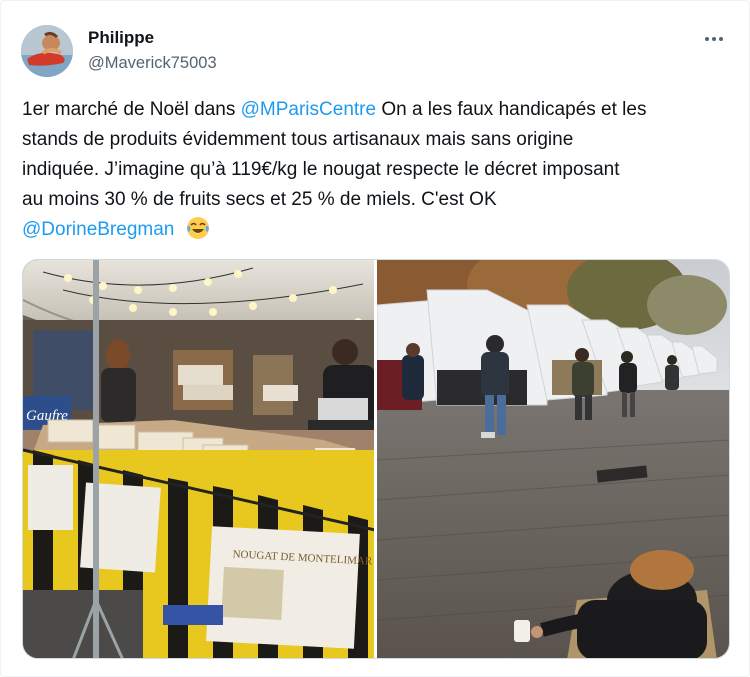 Image resolution: width=750 pixels, height=677 pixels. What do you see at coordinates (121, 38) in the screenshot?
I see `author-name: Philippe` at bounding box center [121, 38].